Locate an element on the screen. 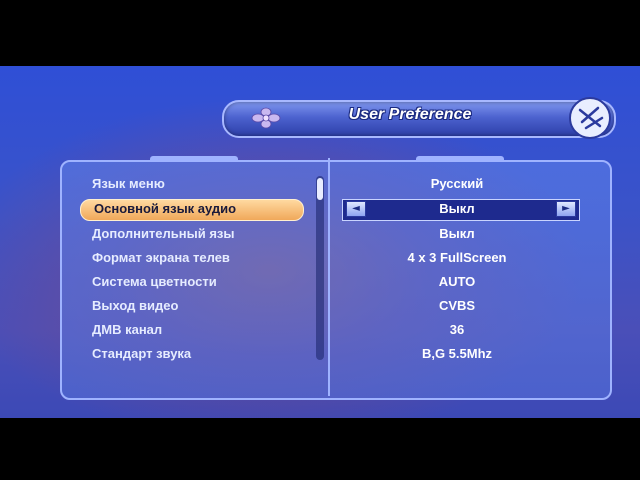  menu-row-value: 4 x 3 FullScreen is located at coordinates (457, 257).